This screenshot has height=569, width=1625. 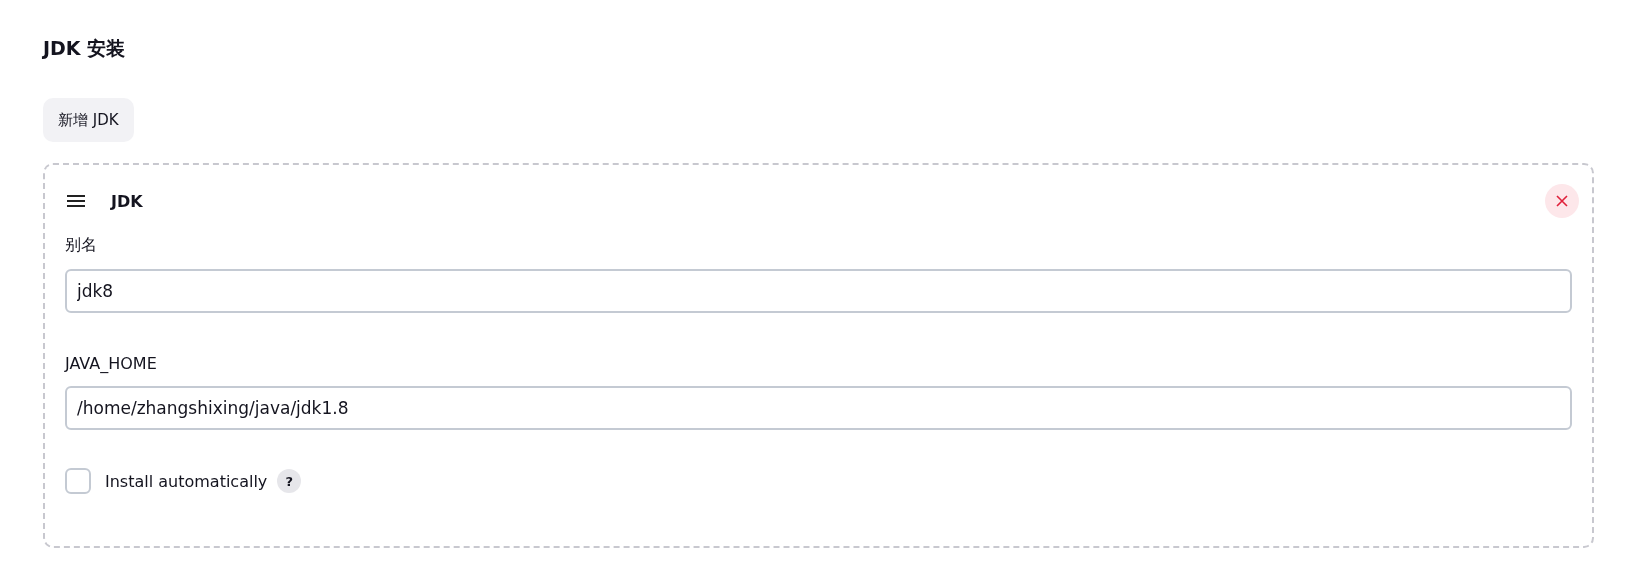 What do you see at coordinates (78, 481) in the screenshot?
I see `checkbox` at bounding box center [78, 481].